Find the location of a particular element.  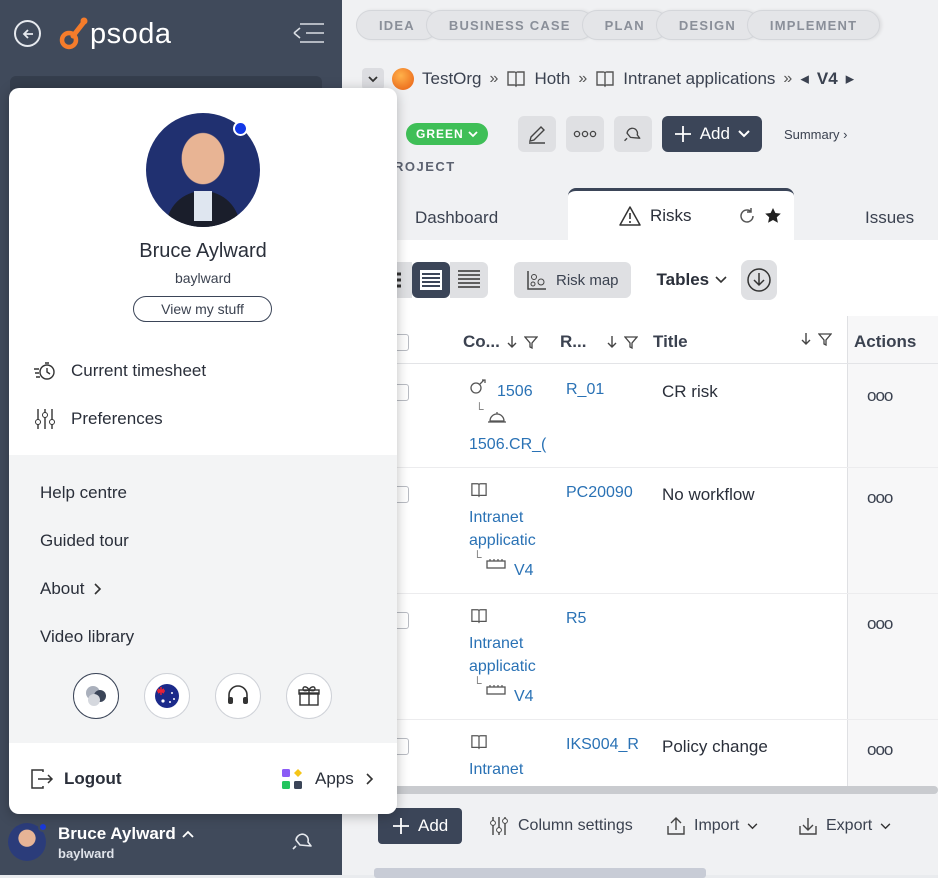

add-button: Add is located at coordinates (711, 134).